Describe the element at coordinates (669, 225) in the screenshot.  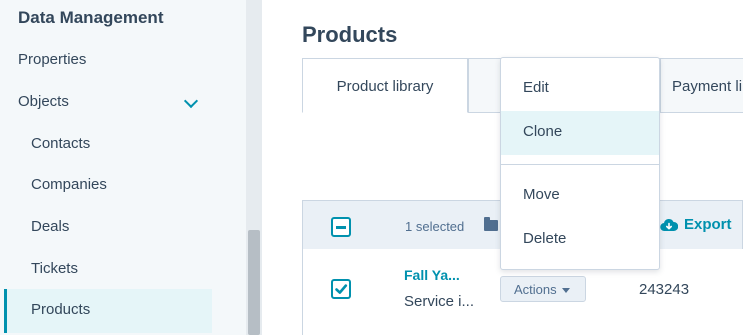
I see `cloud-download-icon` at that location.